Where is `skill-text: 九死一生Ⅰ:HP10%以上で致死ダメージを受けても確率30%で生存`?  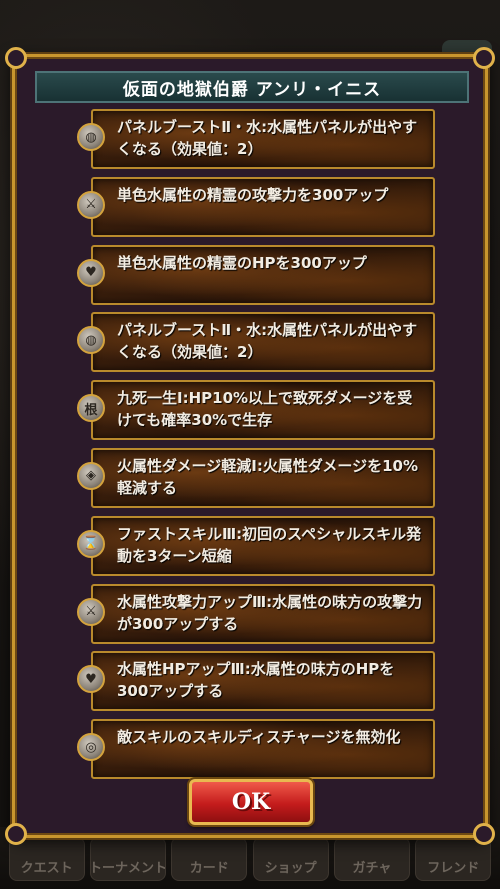 skill-text: 九死一生Ⅰ:HP10%以上で致死ダメージを受けても確率30%で生存 is located at coordinates (265, 409).